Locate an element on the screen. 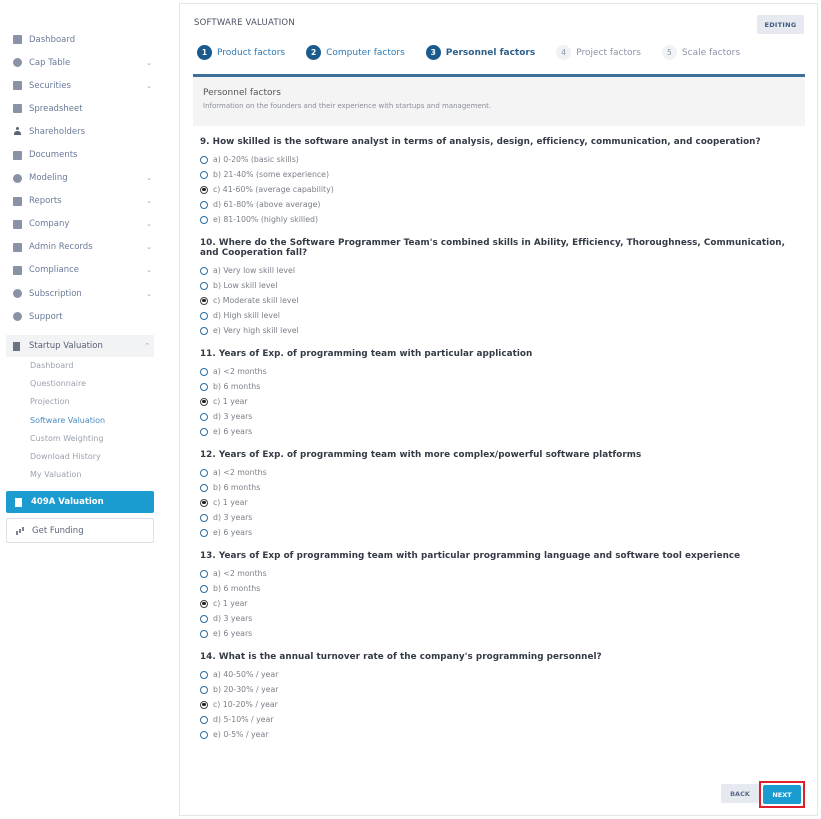  tab-scale-factors: 5 Scale factors is located at coordinates (701, 52).